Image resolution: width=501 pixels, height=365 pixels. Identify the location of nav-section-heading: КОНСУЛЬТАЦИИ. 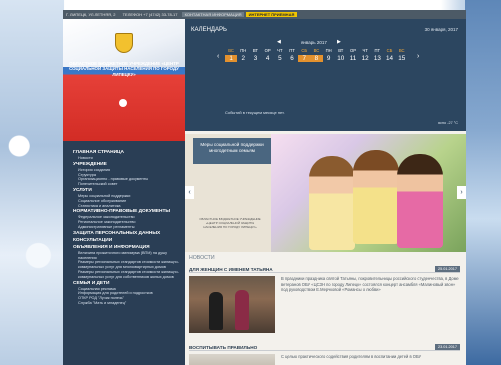
(129, 241).